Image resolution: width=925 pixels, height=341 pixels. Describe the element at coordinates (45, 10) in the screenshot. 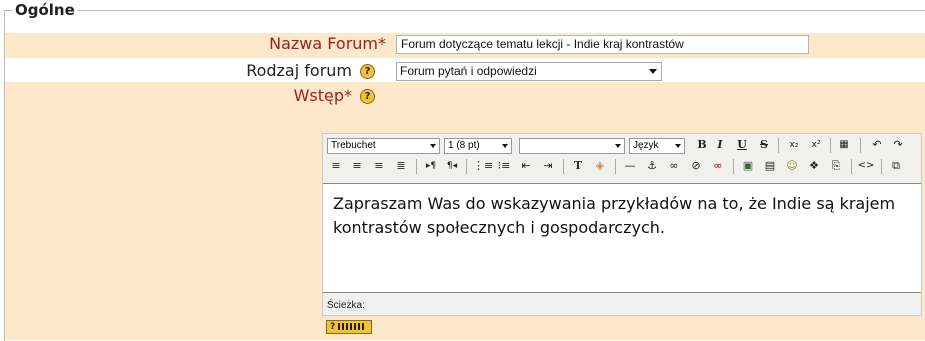

I see `fieldset-legend: Ogólne` at that location.